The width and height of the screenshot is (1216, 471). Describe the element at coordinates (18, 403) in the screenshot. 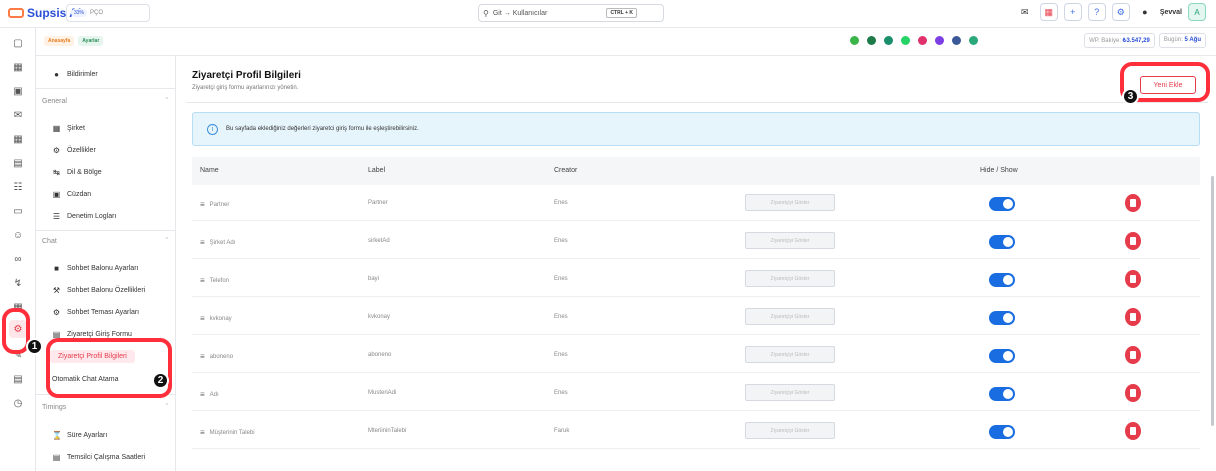

I see `history-icon: ◷` at that location.